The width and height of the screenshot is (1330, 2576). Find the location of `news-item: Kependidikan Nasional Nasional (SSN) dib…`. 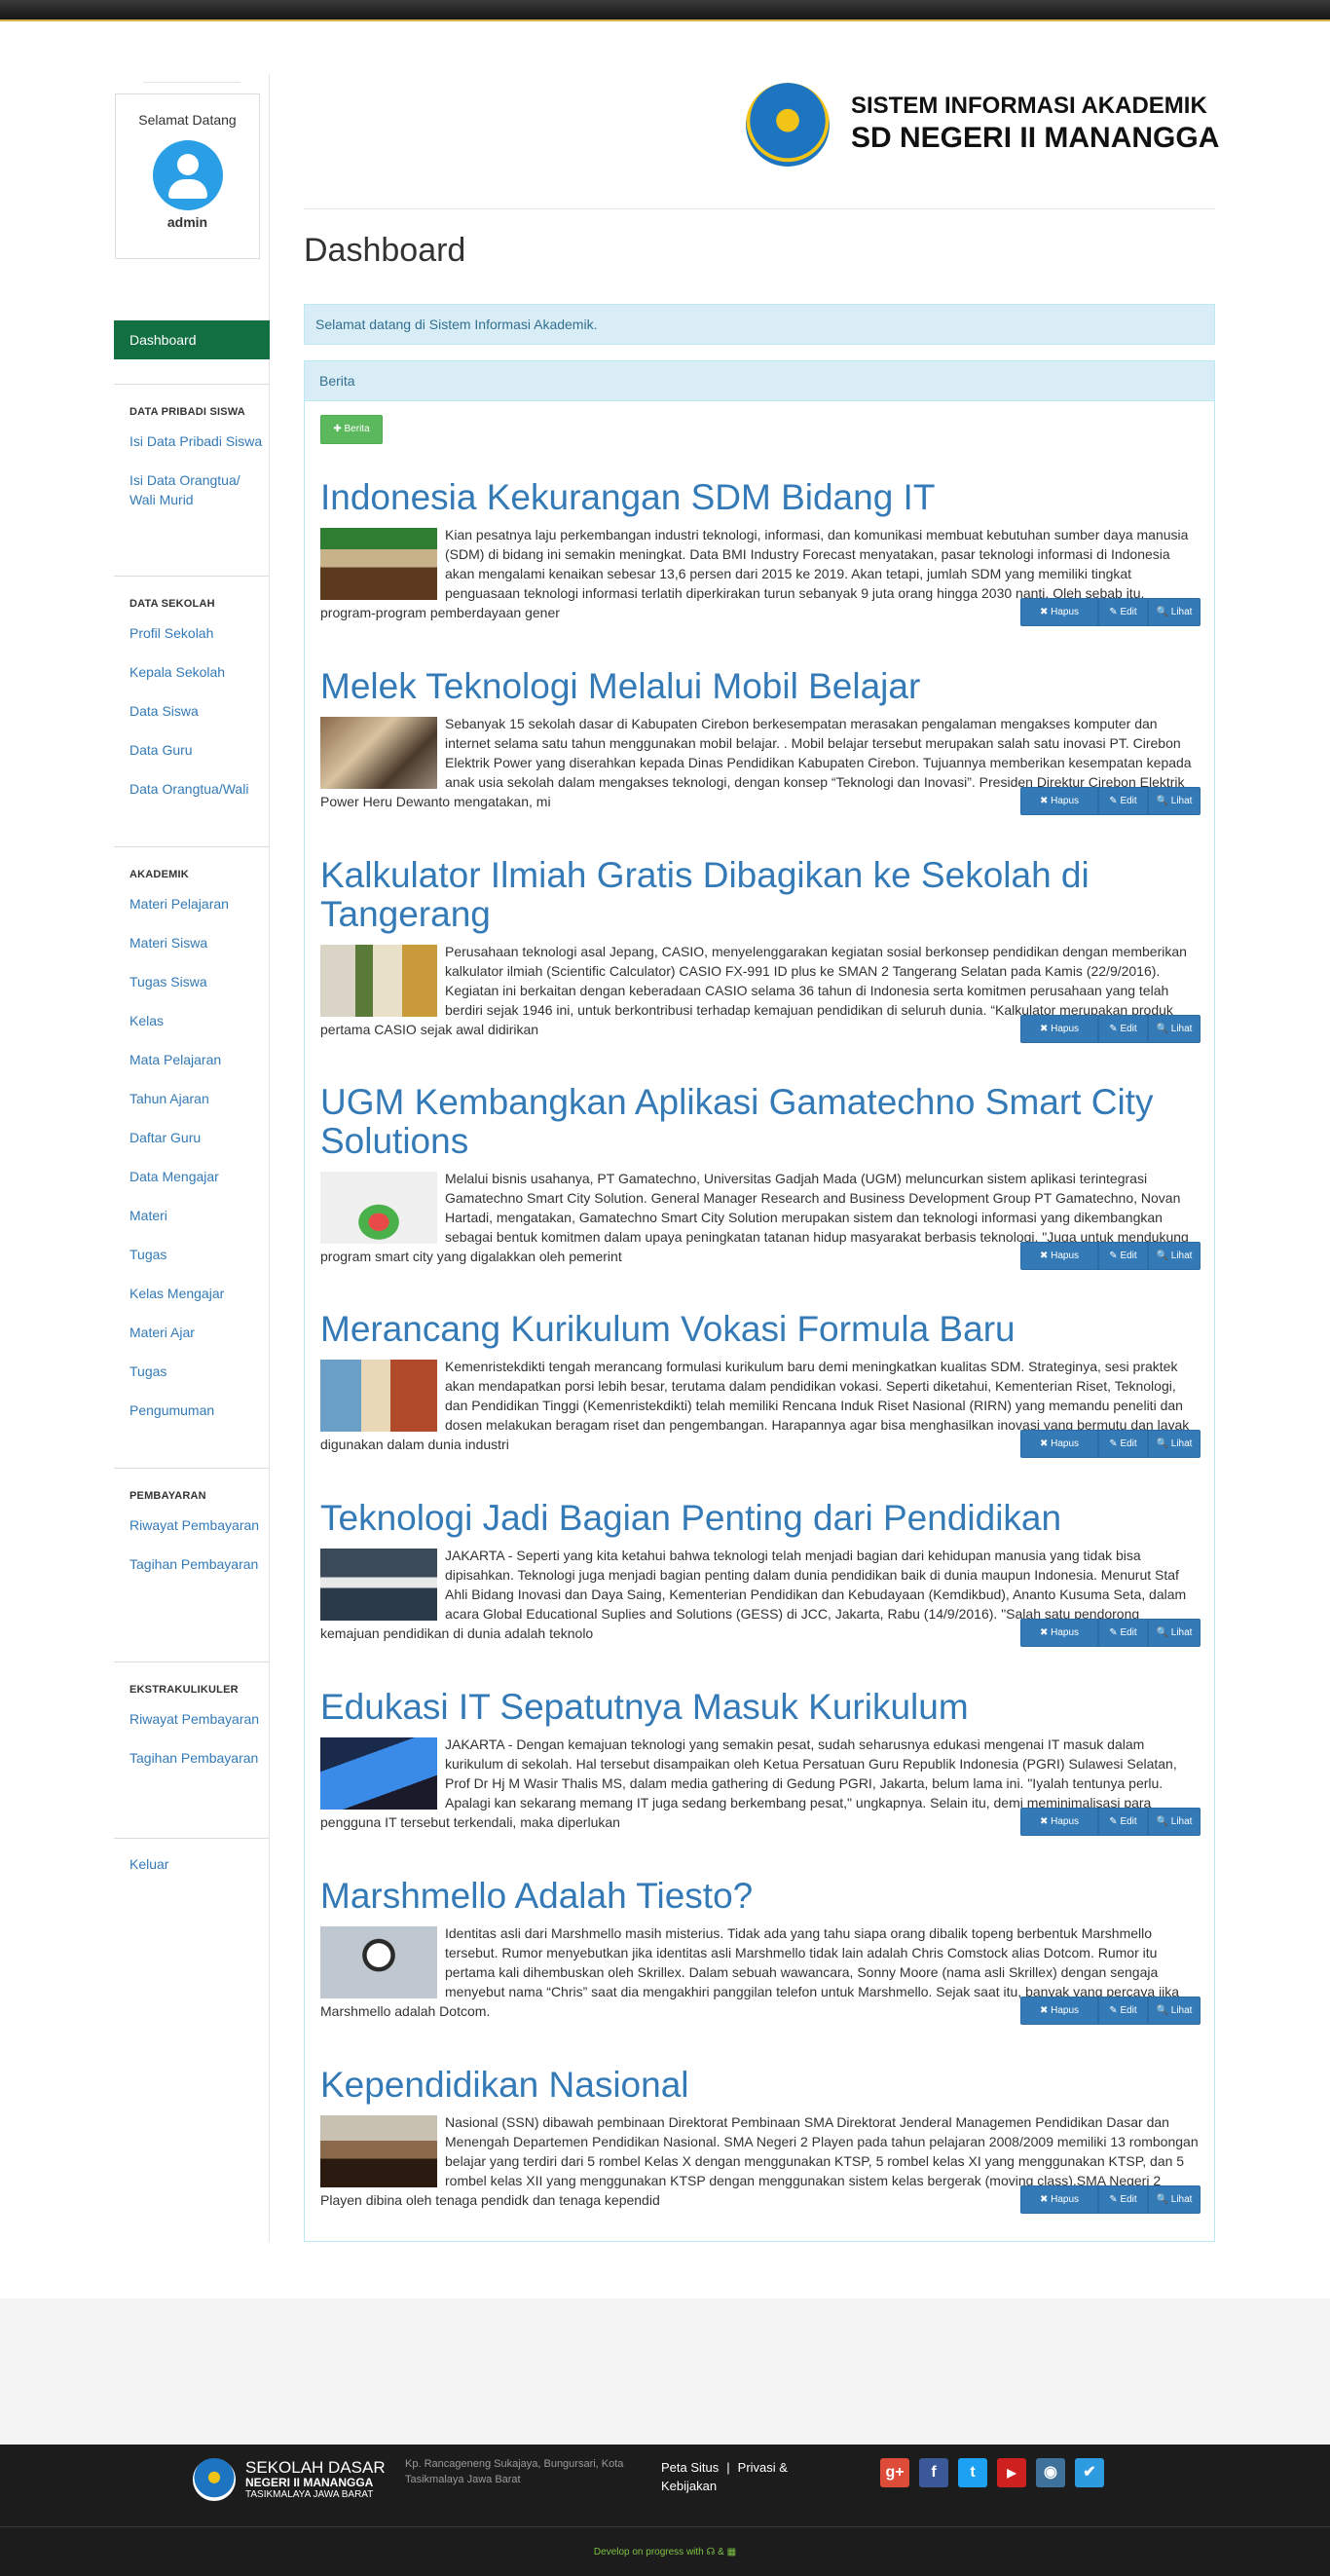

news-item: Kependidikan Nasional Nasional (SSN) dib… is located at coordinates (760, 2140).